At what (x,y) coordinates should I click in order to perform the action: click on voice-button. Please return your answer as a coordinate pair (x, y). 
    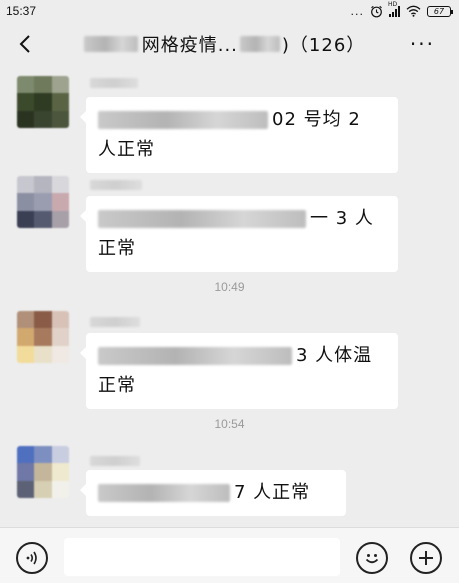
    Looking at the image, I should click on (32, 558).